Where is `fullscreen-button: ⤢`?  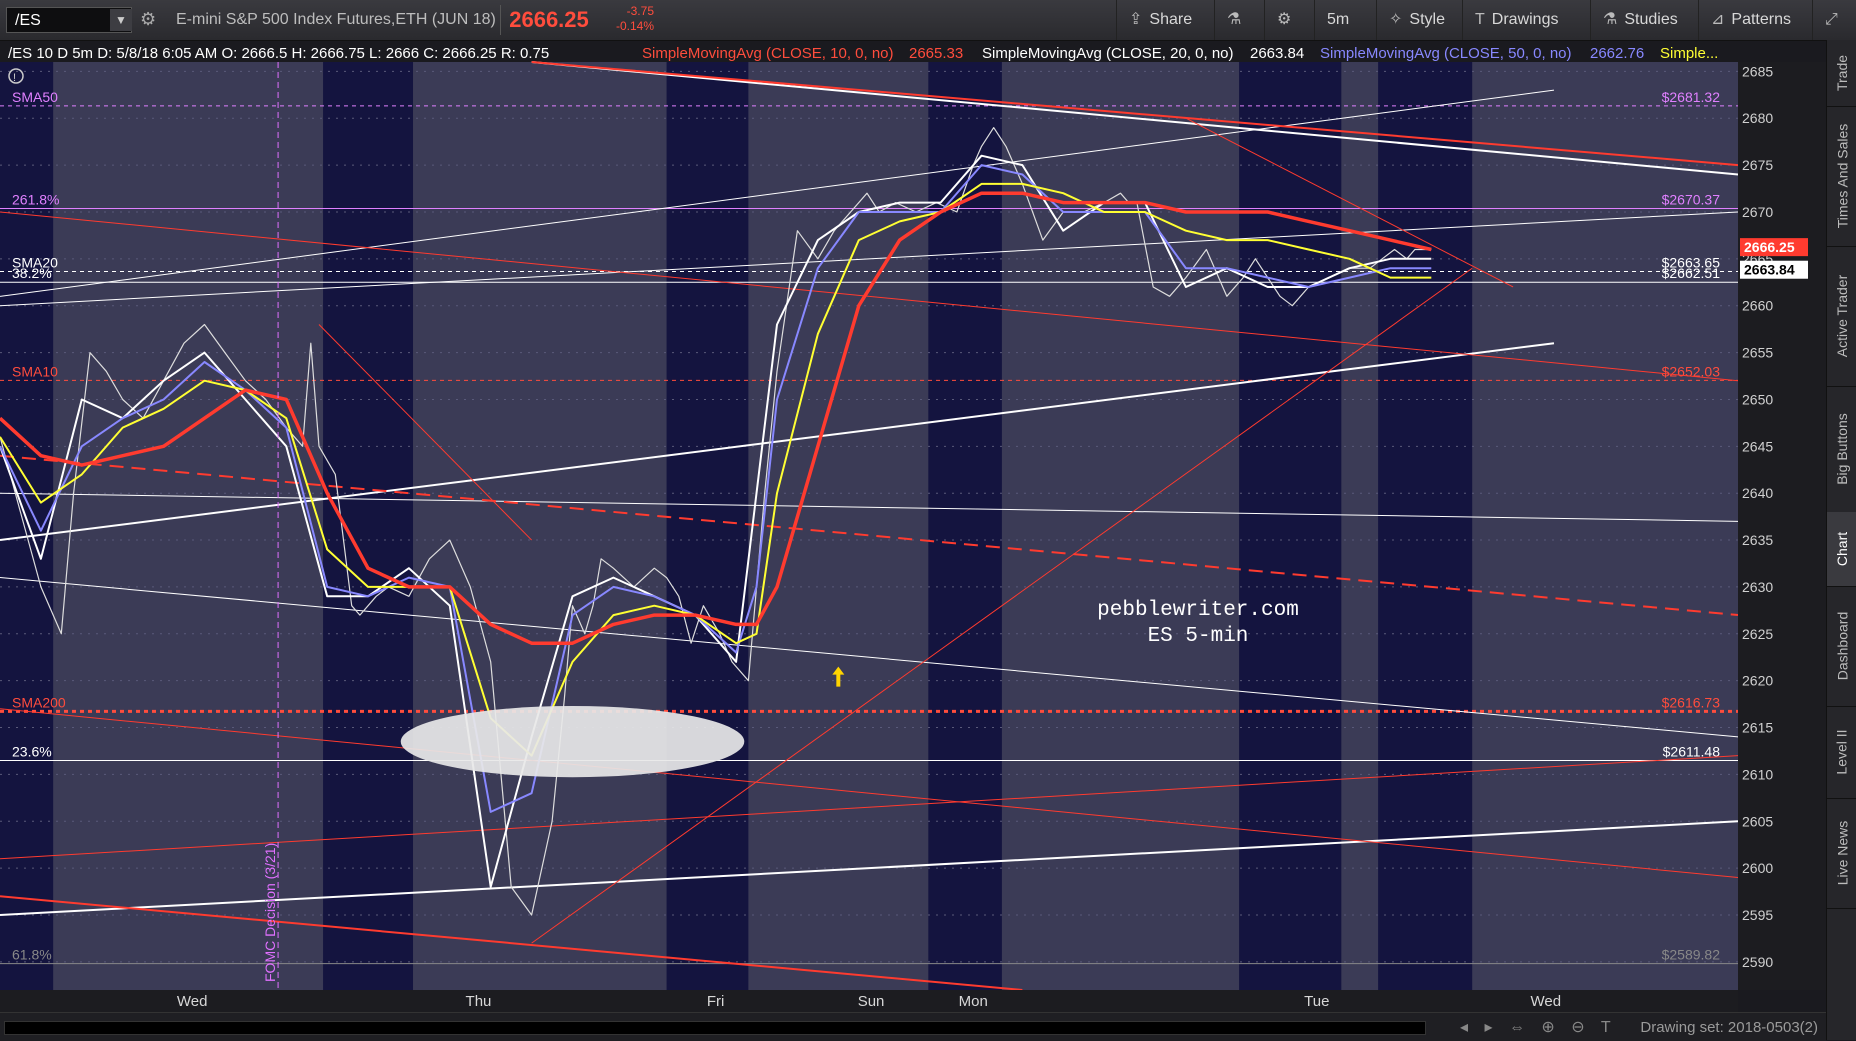 fullscreen-button: ⤢ is located at coordinates (1834, 20).